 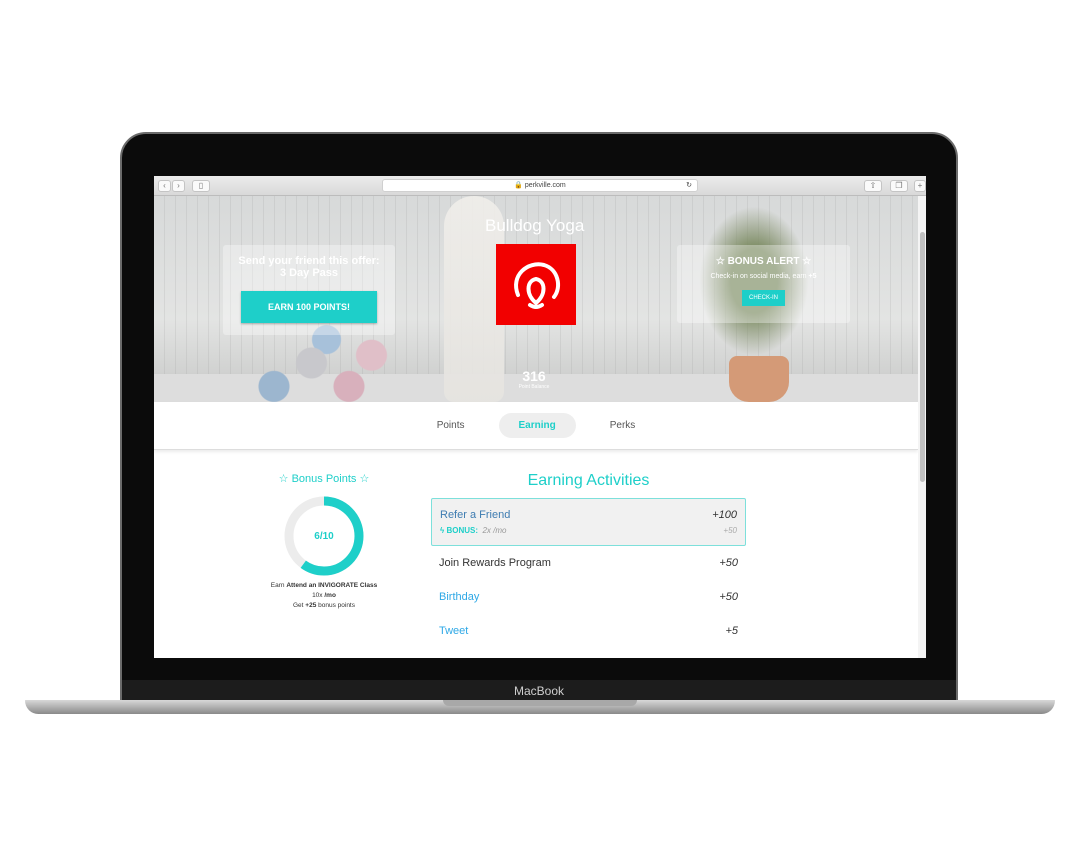 I want to click on point-balance: 316 Point Balance, so click(x=534, y=379).